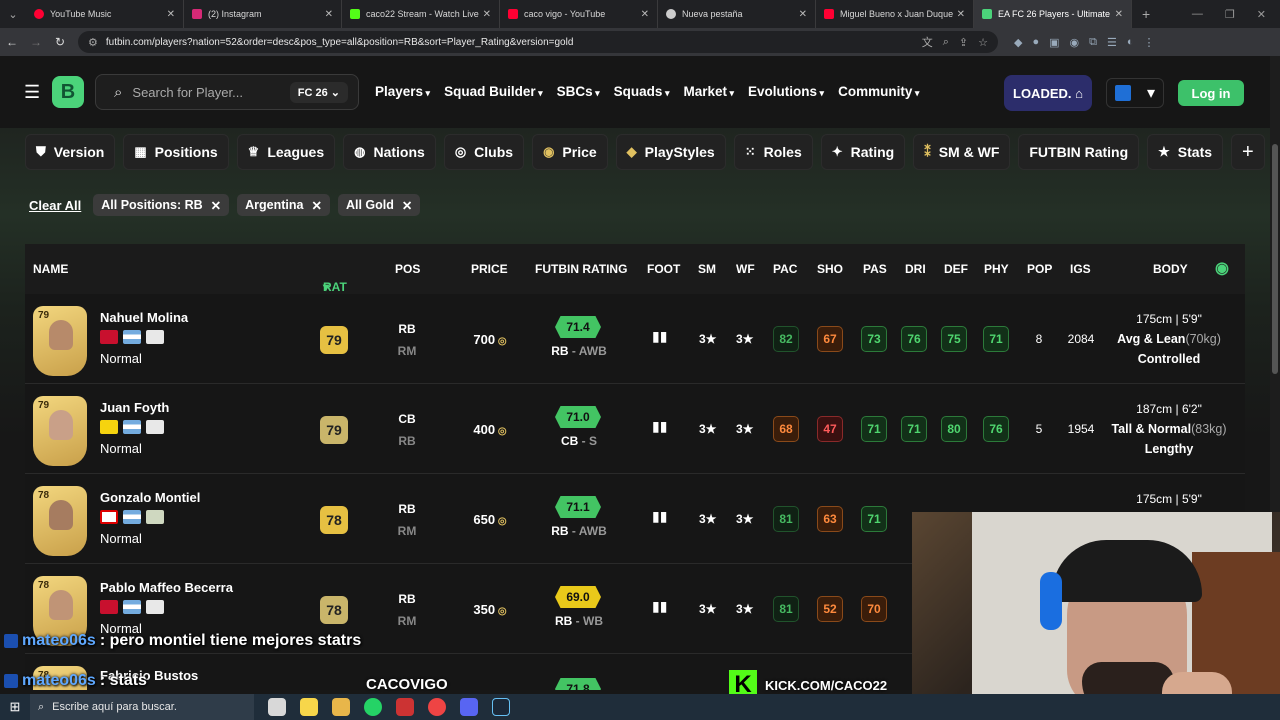 The image size is (1280, 720). I want to click on share-icon: ⇪, so click(963, 42).